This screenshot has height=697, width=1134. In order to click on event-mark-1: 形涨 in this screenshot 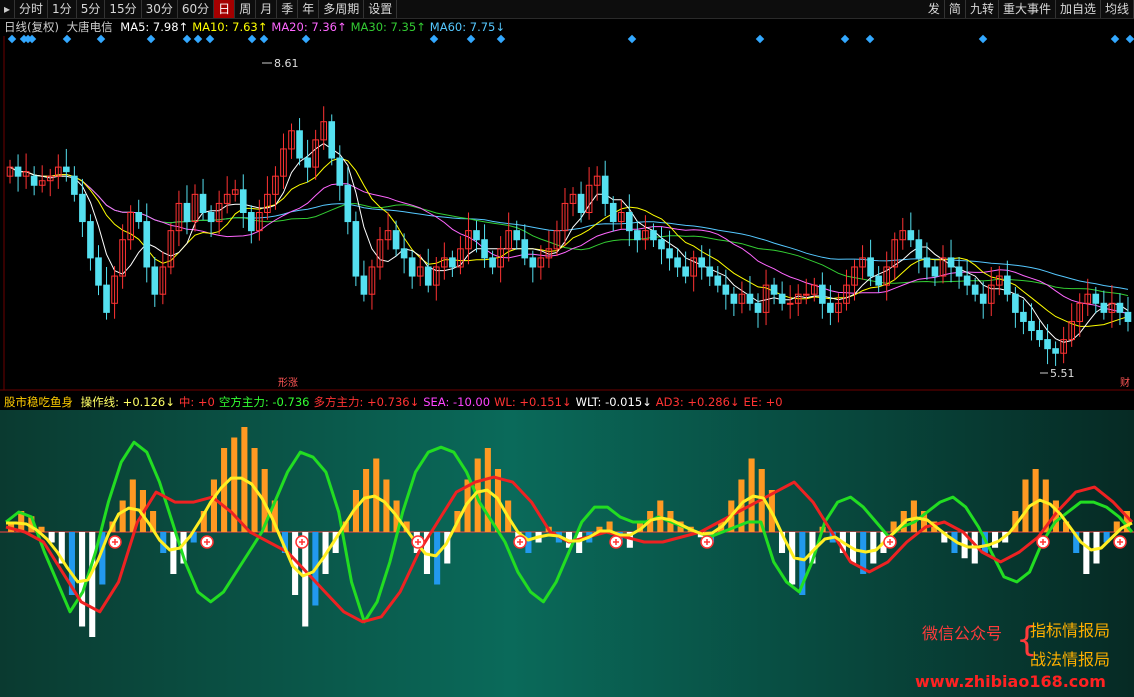, I will do `click(288, 383)`.